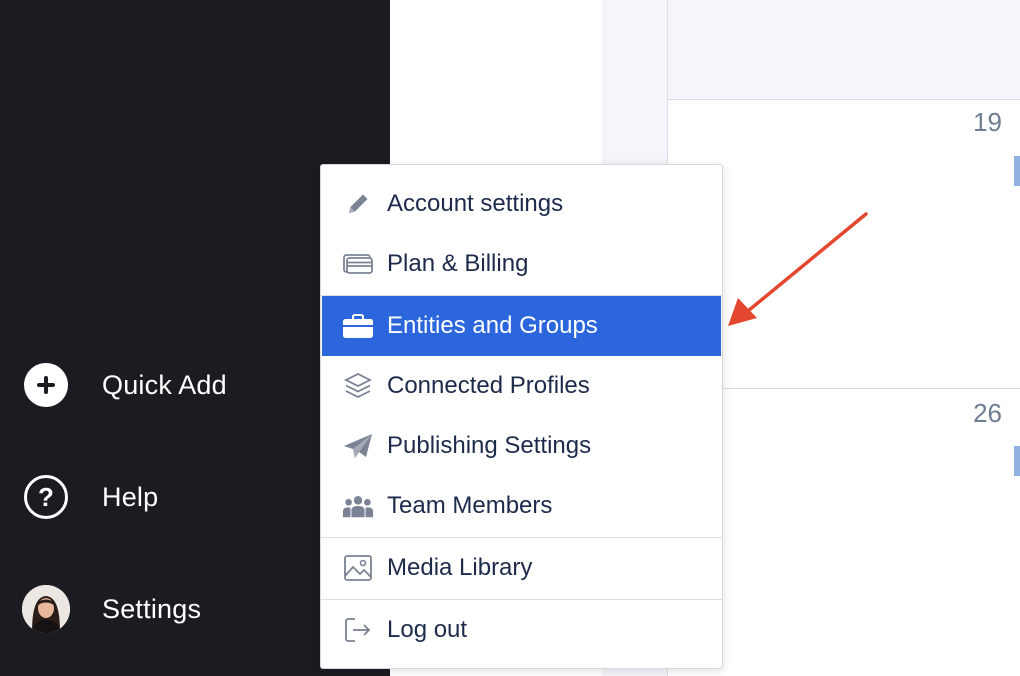  Describe the element at coordinates (987, 122) in the screenshot. I see `day-number: 19` at that location.